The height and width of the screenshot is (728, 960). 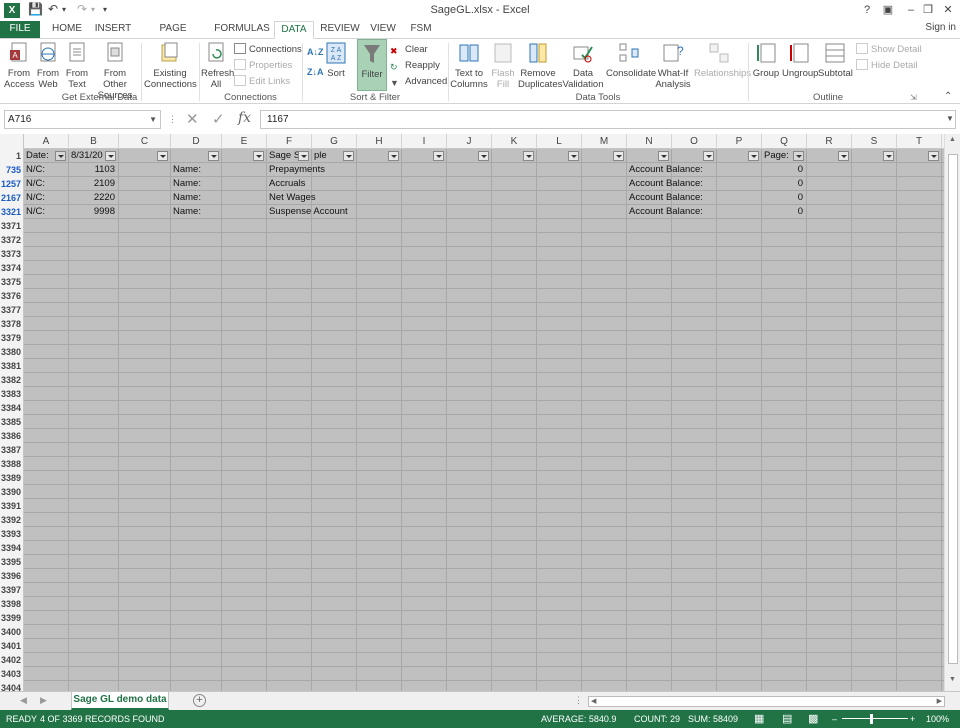 I want to click on flash-fill-button: Flash Fill, so click(x=503, y=65).